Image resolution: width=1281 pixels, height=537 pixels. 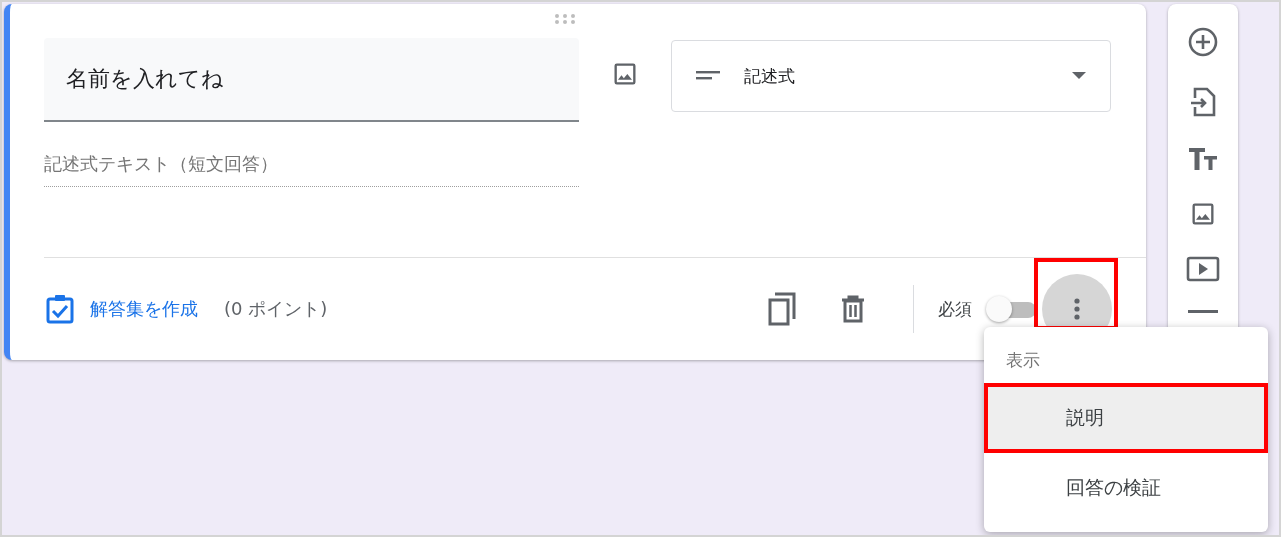 What do you see at coordinates (955, 309) in the screenshot?
I see `required-label: 必須` at bounding box center [955, 309].